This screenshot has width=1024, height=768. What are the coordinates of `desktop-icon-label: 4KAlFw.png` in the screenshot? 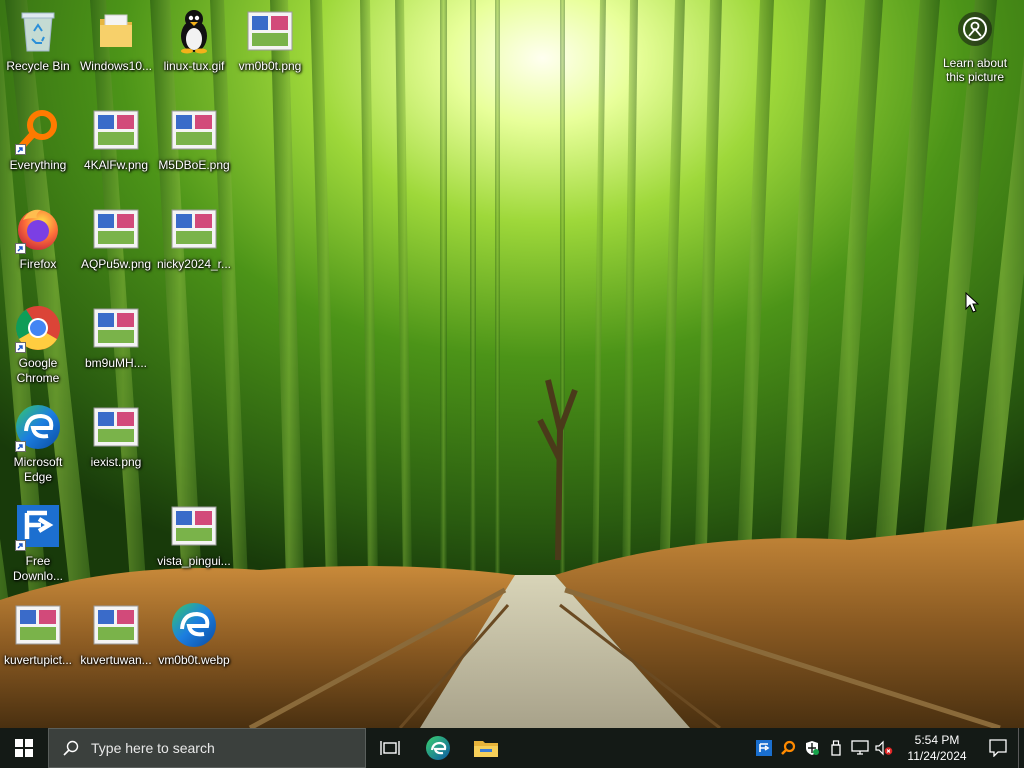 It's located at (116, 165).